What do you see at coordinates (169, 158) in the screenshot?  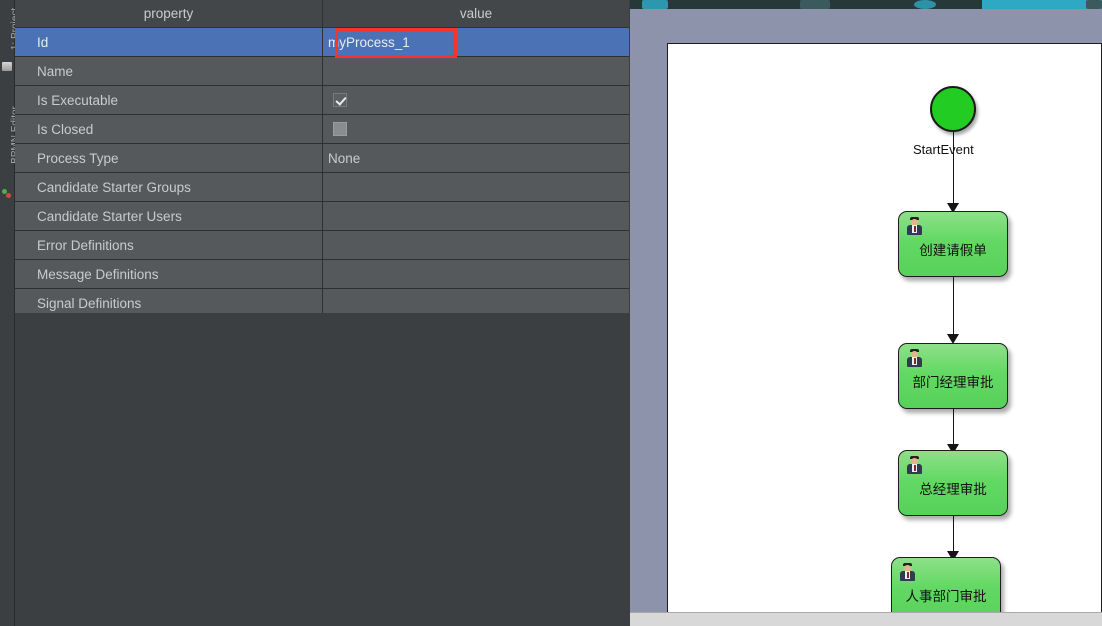 I see `property-name-process-type: Process Type` at bounding box center [169, 158].